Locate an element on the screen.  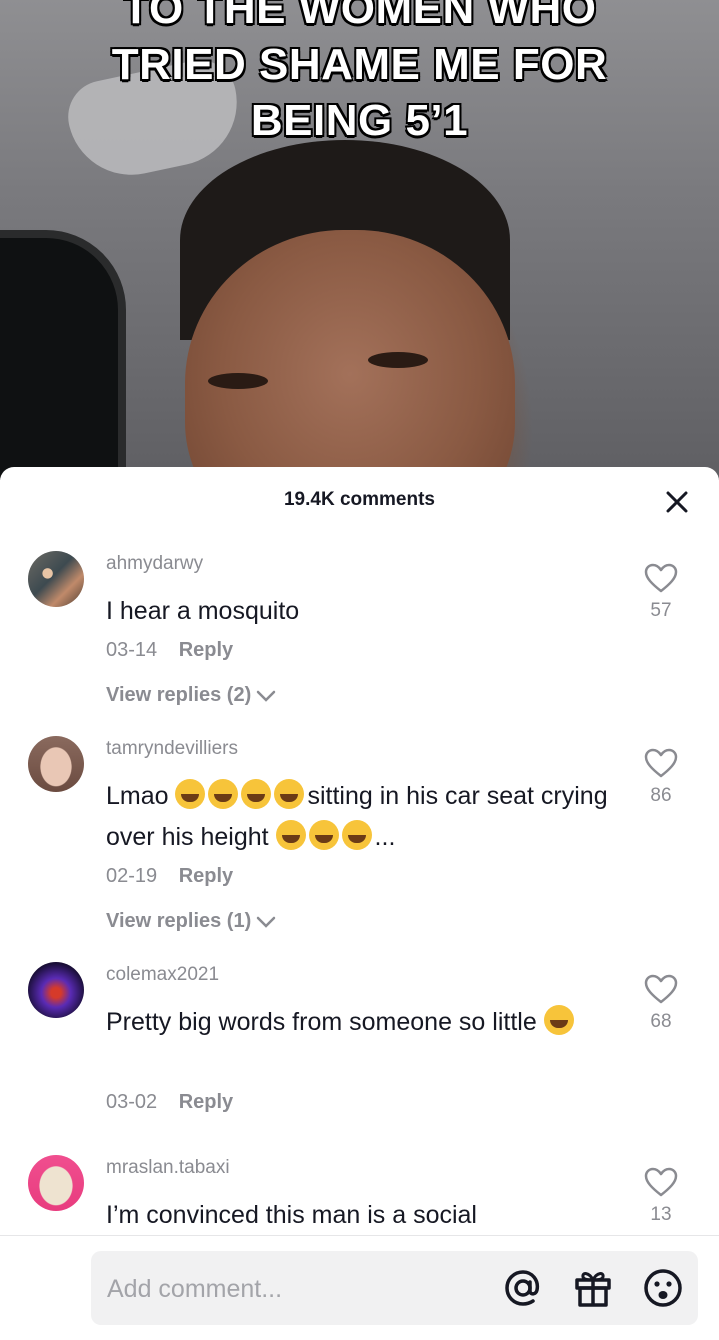
comment-date: 02-19 is located at coordinates (132, 876).